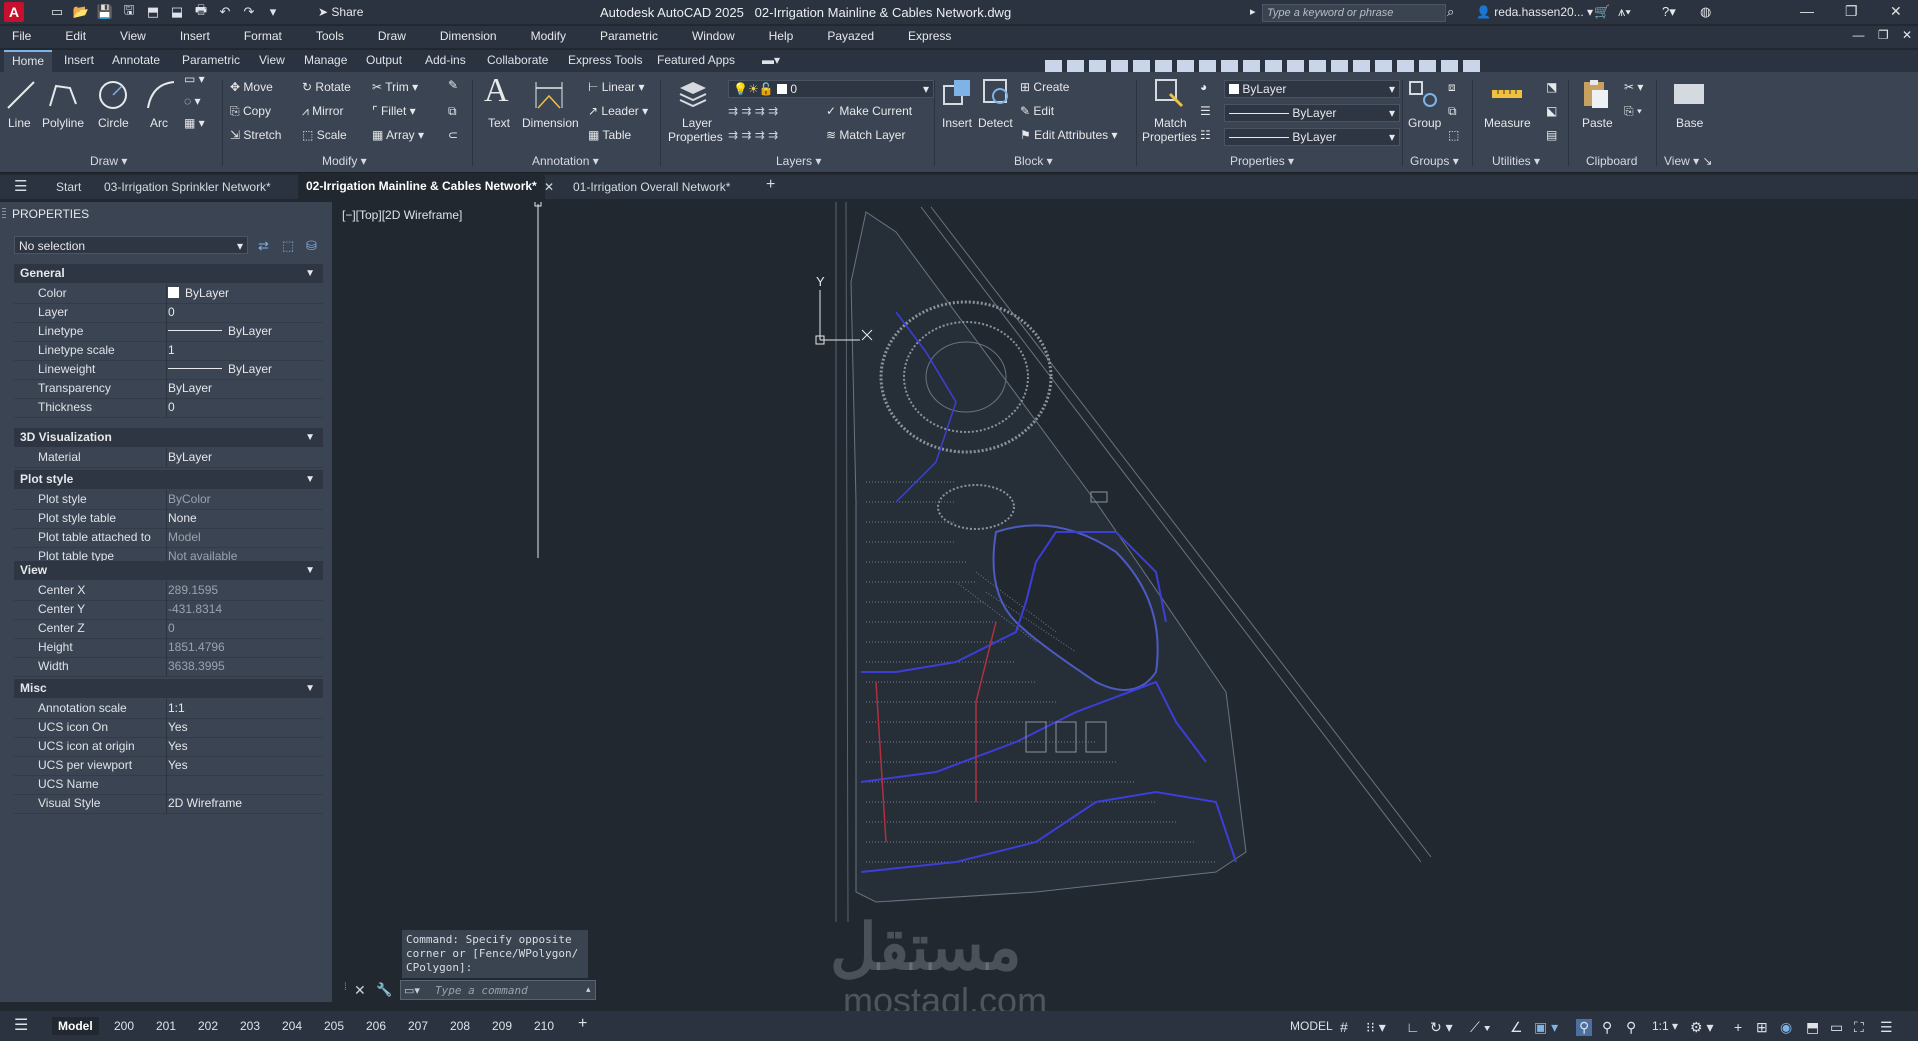 This screenshot has height=1041, width=1918. Describe the element at coordinates (168, 804) in the screenshot. I see `property-row: Visual Style 2D Wireframe` at that location.